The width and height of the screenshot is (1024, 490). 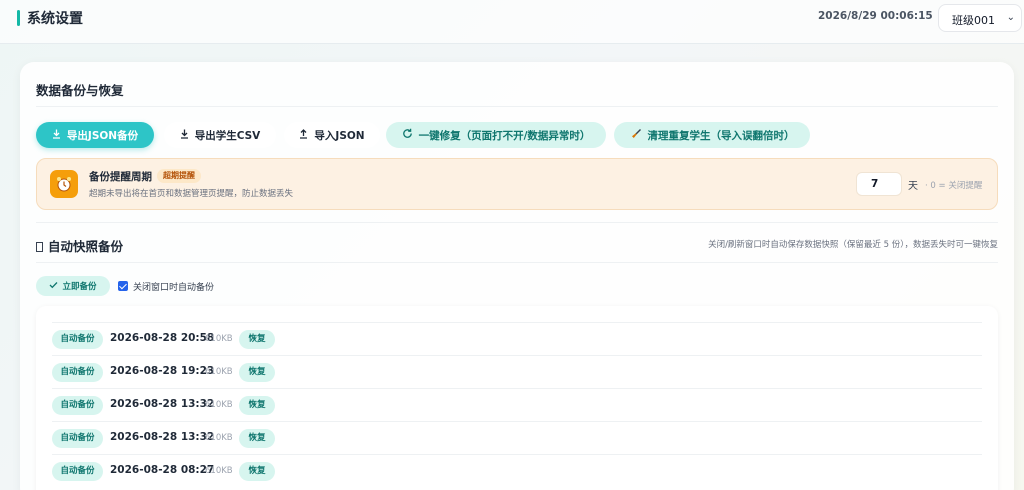 I want to click on upload-icon, so click(x=303, y=135).